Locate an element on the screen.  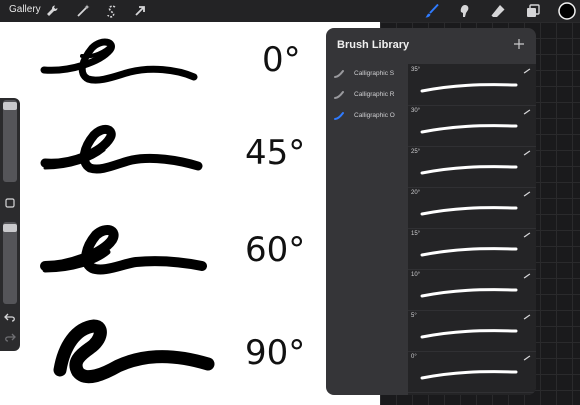
opacity-handle is located at coordinates (10, 228).